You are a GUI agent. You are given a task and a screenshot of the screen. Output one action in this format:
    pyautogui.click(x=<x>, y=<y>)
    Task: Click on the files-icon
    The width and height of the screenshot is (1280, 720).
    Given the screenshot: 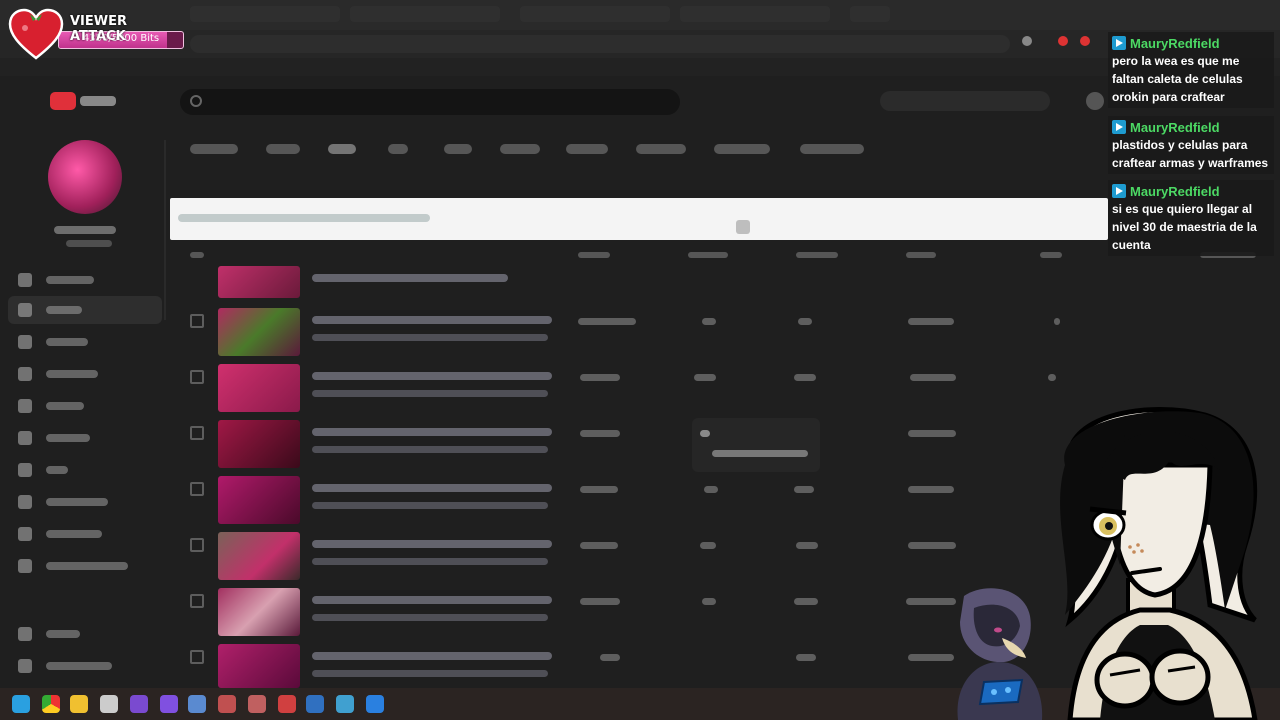 What is the action you would take?
    pyautogui.click(x=79, y=704)
    